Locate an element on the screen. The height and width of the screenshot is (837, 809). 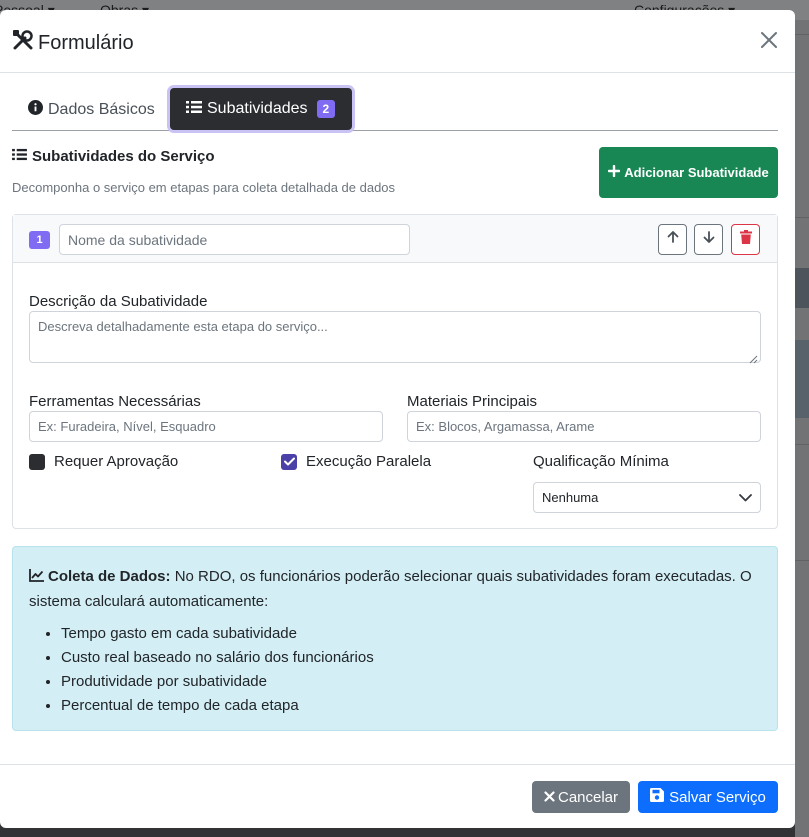
tools-label: Ferramentas Necessárias is located at coordinates (115, 401).